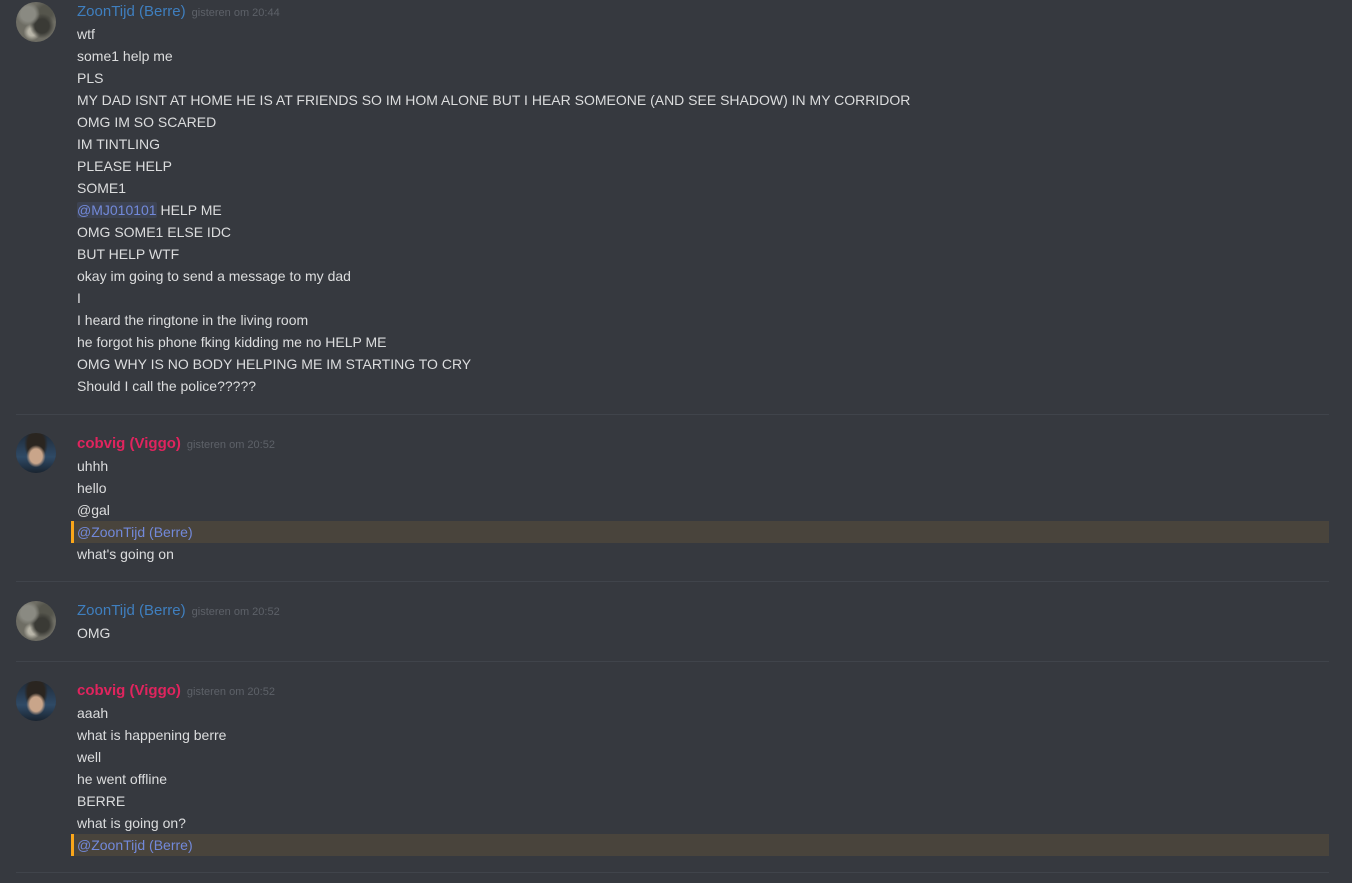 The image size is (1352, 883). What do you see at coordinates (672, 622) in the screenshot?
I see `message-group: ZoonTijd (Berre) gisteren om 20:52 OMG` at bounding box center [672, 622].